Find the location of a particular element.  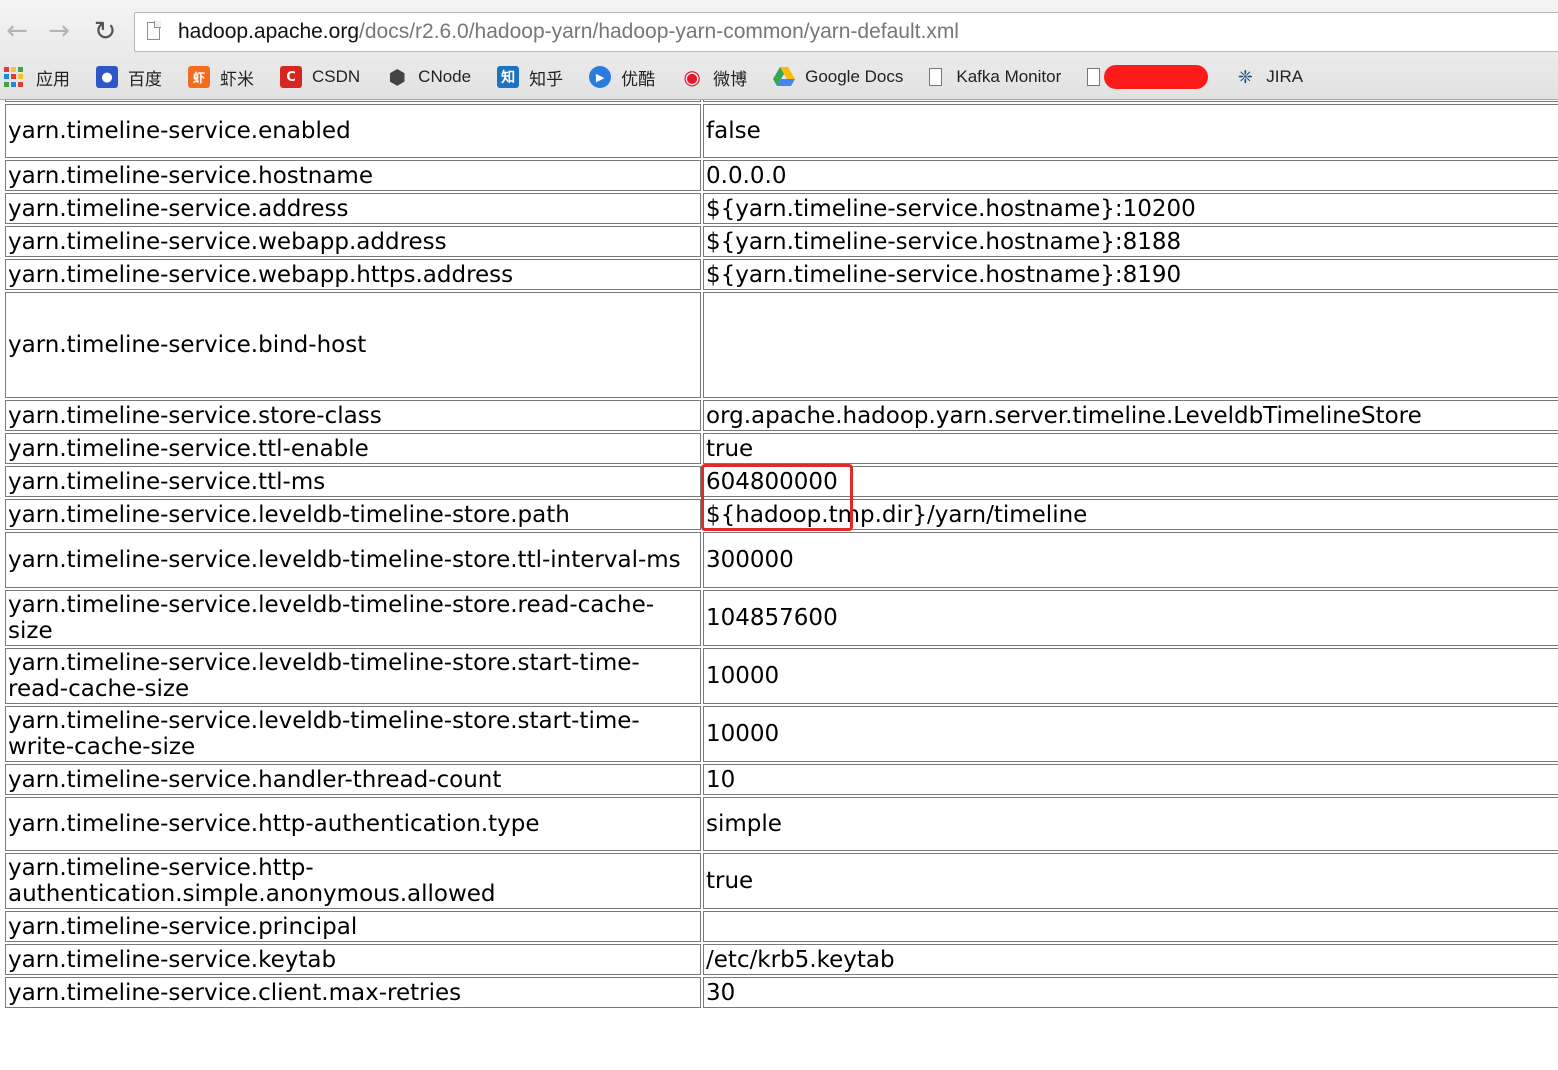

google-drive-icon is located at coordinates (784, 77).